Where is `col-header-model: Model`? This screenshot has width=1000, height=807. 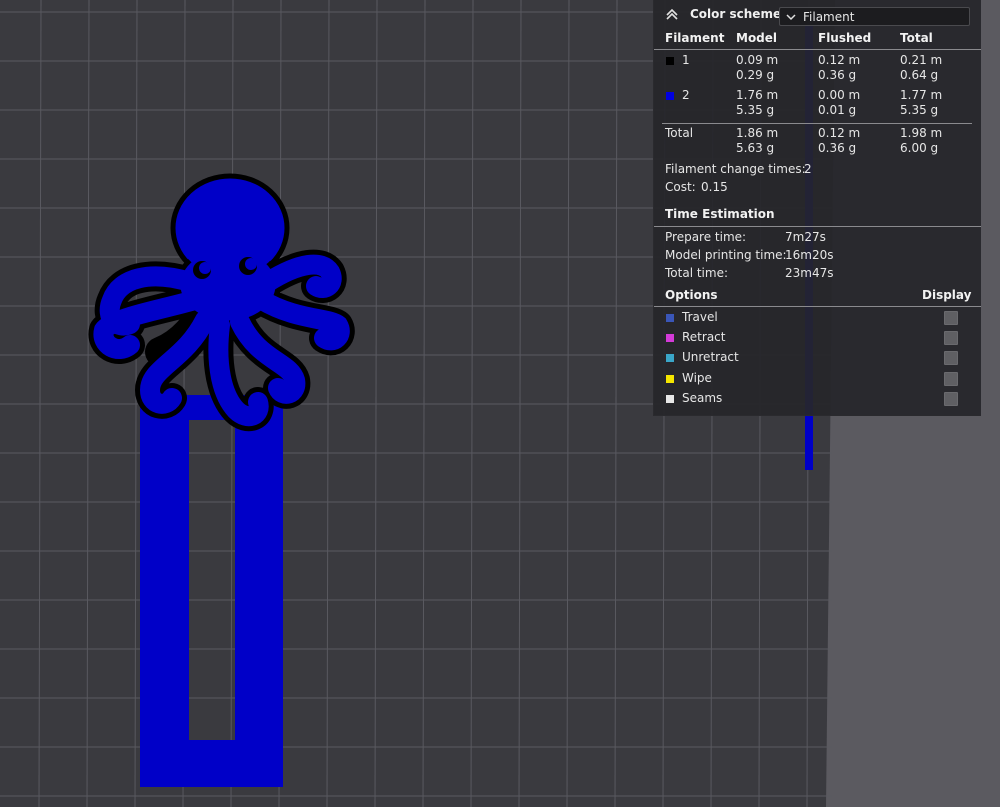 col-header-model: Model is located at coordinates (757, 38).